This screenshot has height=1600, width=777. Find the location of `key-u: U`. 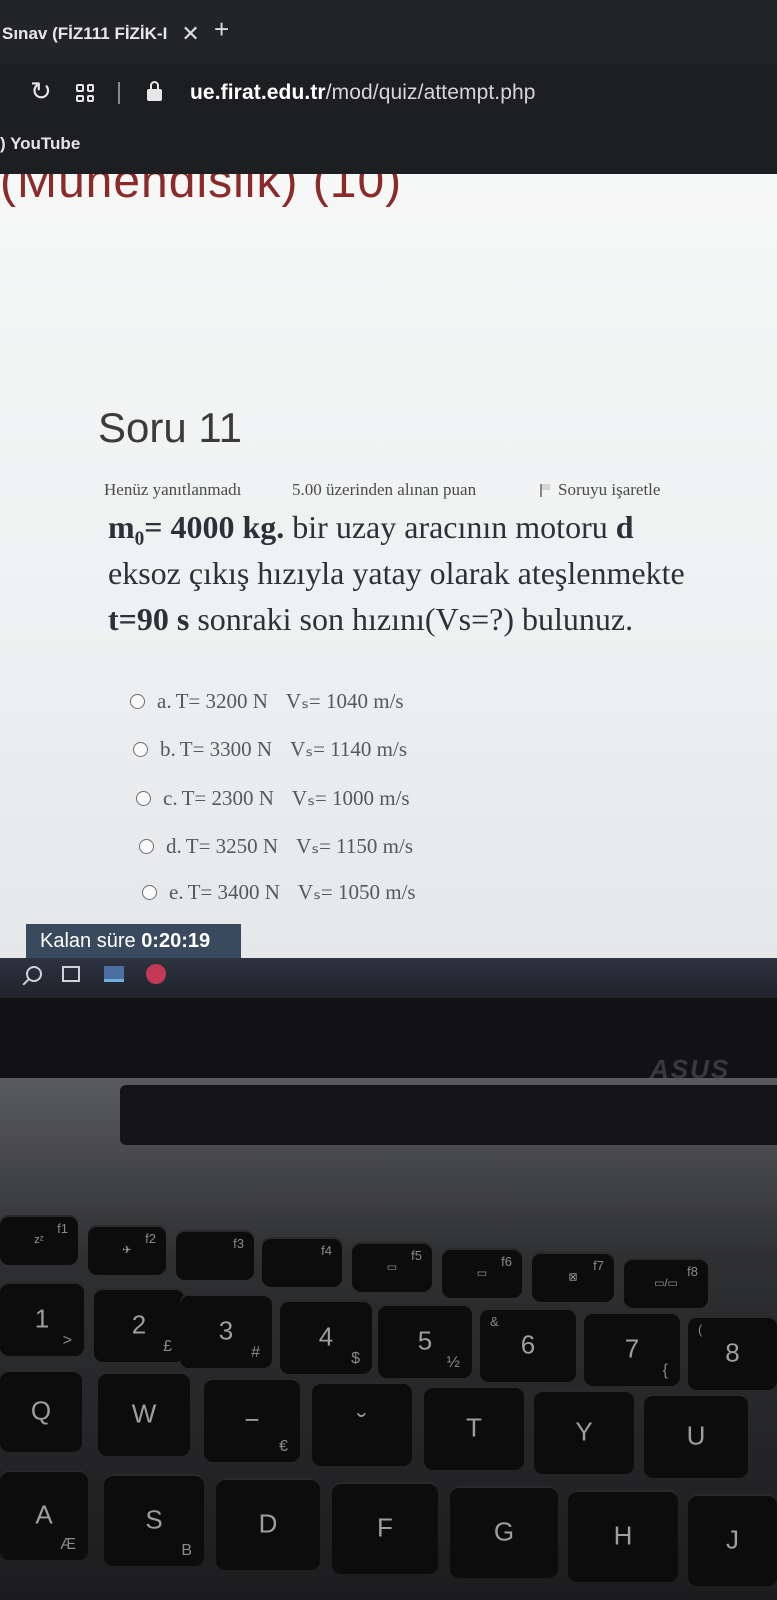

key-u: U is located at coordinates (696, 1436).